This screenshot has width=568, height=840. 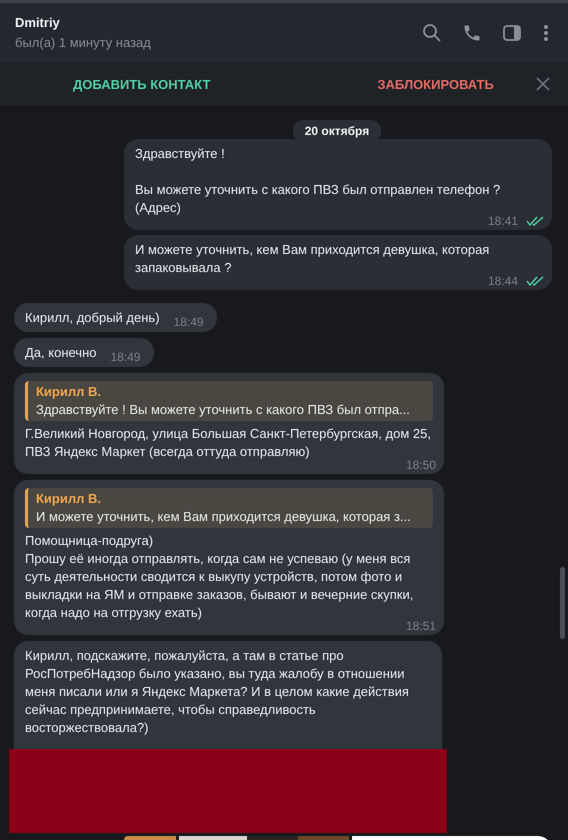 I want to click on block-button: ЗАБЛОКИРОВАТЬ, so click(x=435, y=84).